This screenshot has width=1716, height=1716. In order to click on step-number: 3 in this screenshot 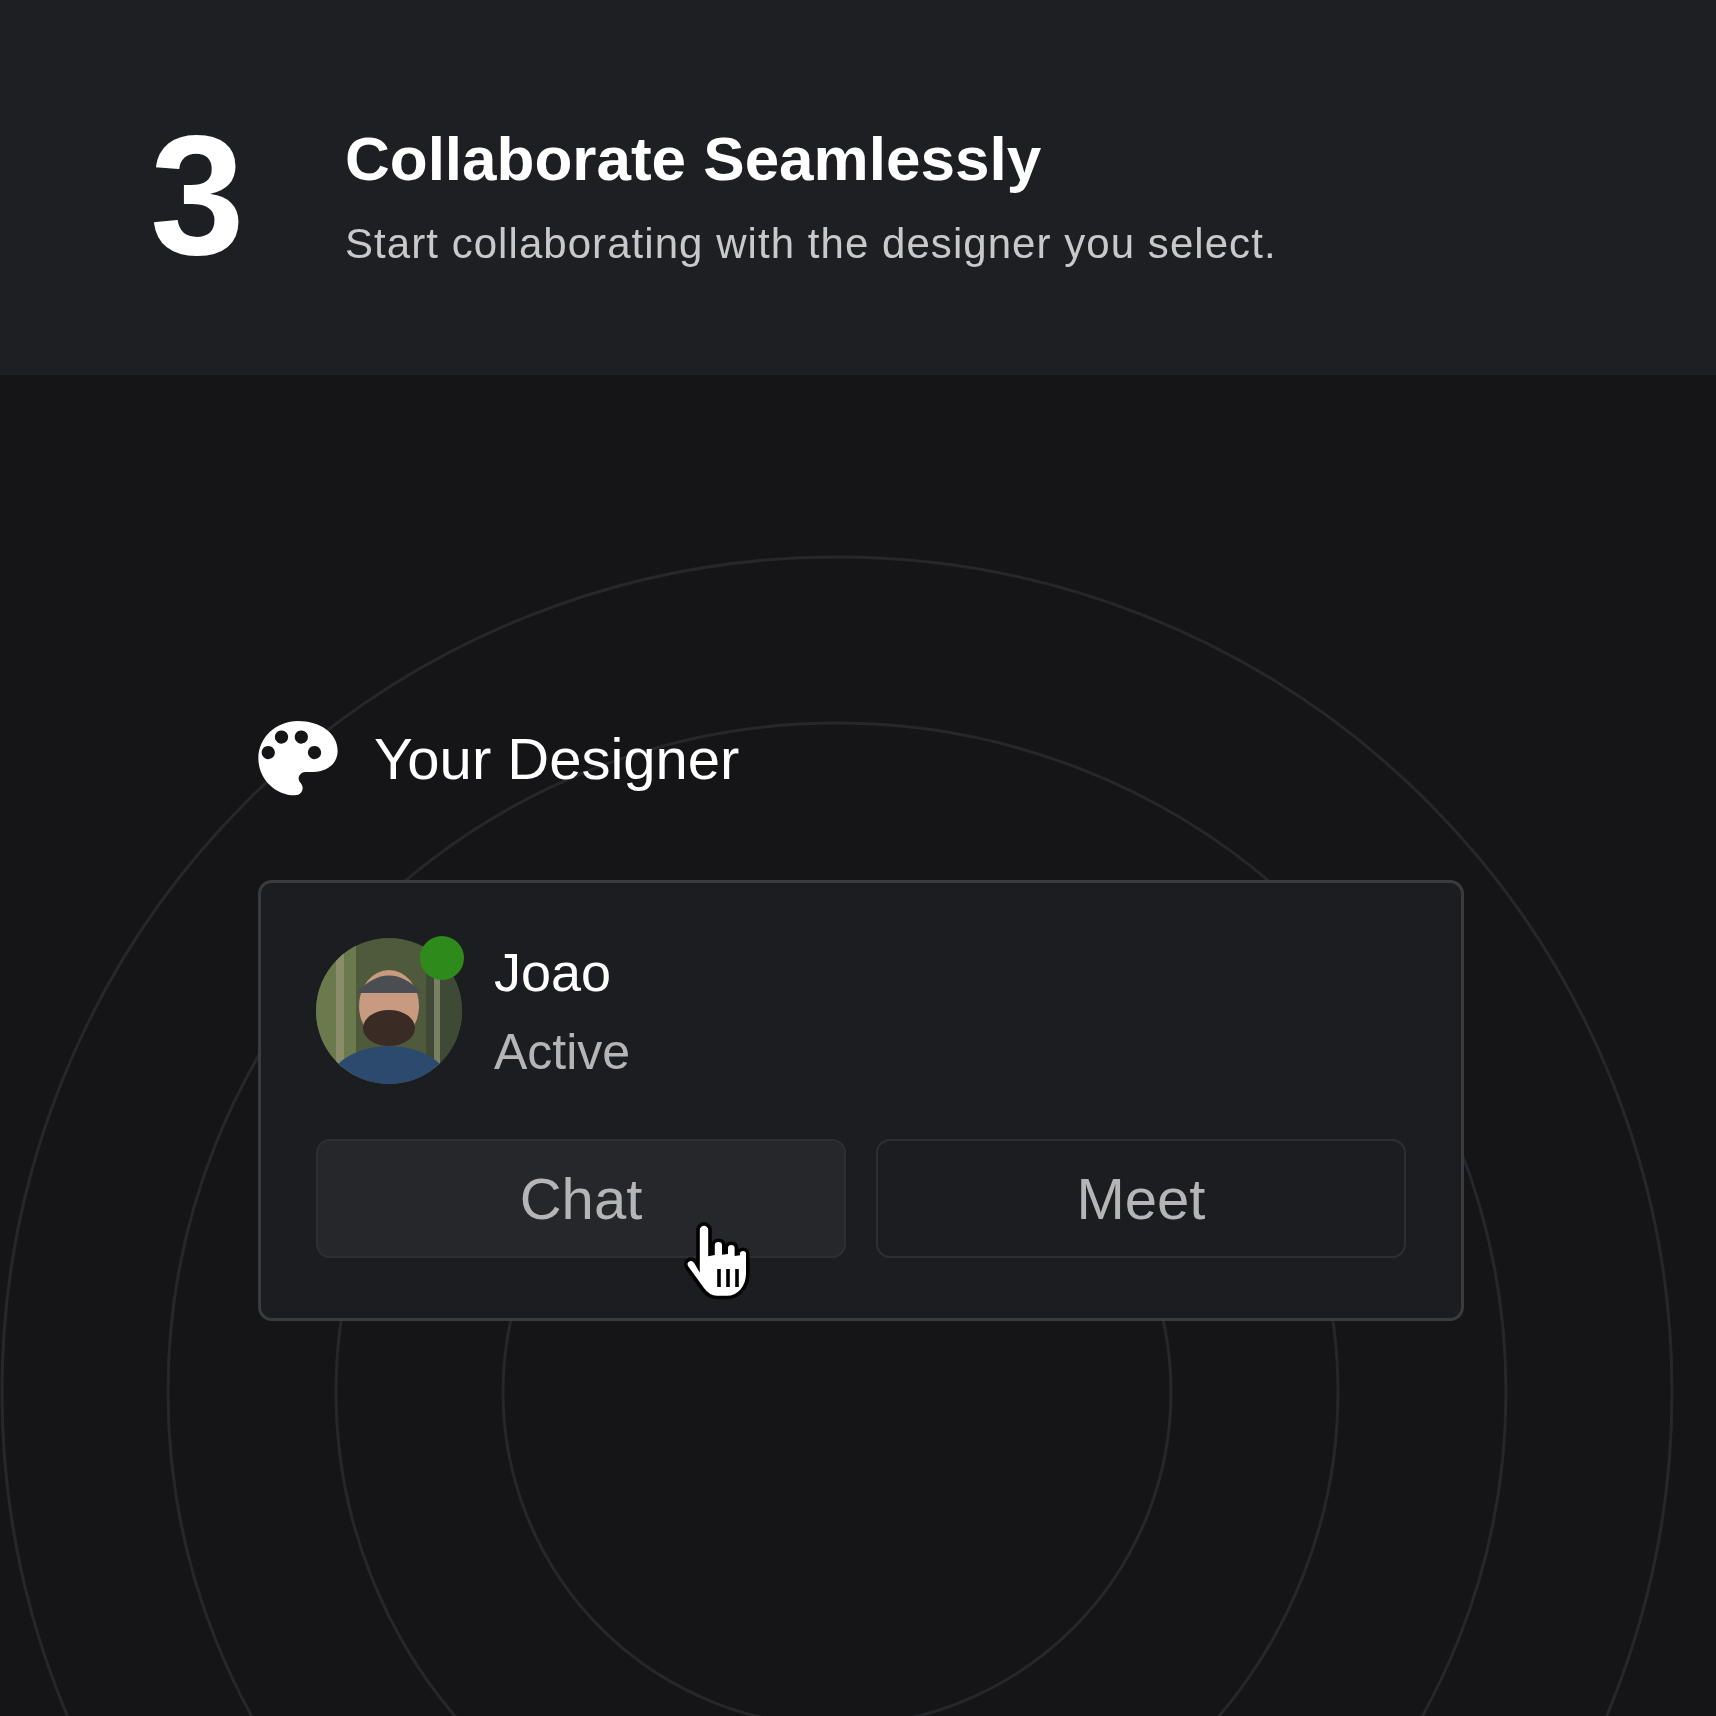, I will do `click(198, 195)`.